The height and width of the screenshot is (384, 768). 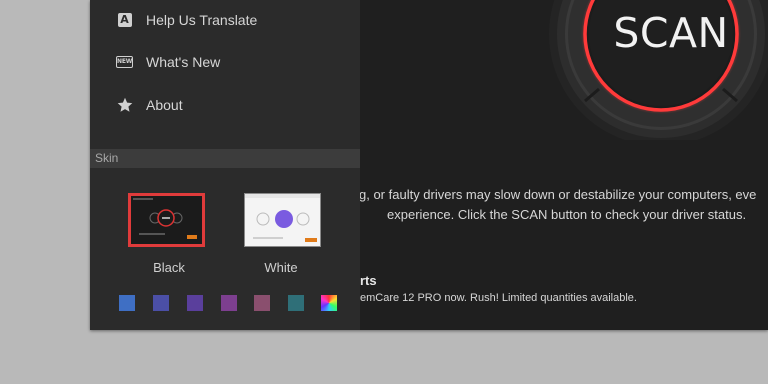 I want to click on skin-black-label: Black, so click(x=169, y=267).